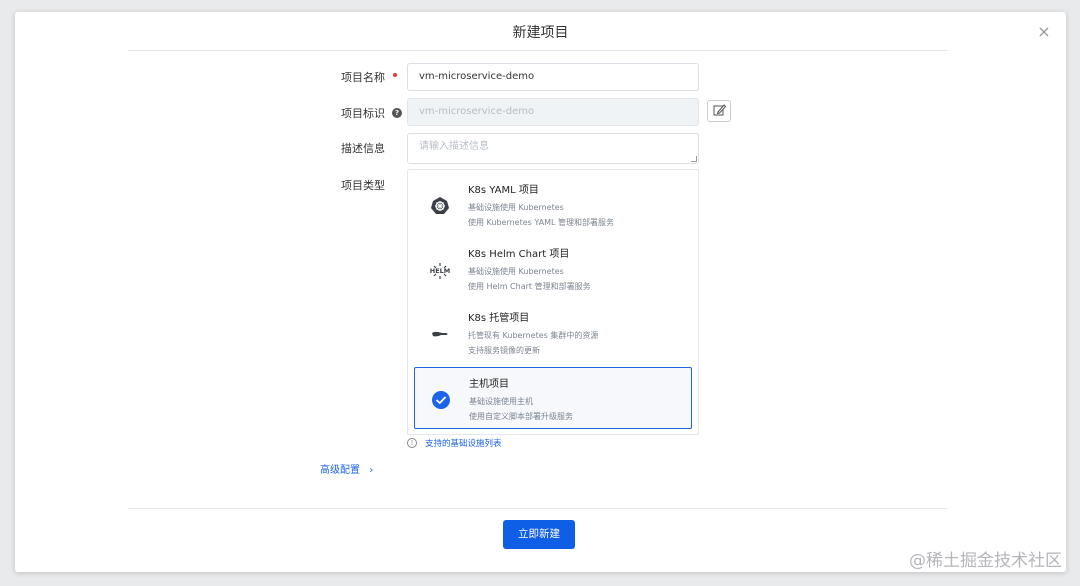 The width and height of the screenshot is (1080, 586). What do you see at coordinates (553, 398) in the screenshot?
I see `project-type-host: 主机项目 基础设施使用主机 使用自定义脚本部署升级服务` at bounding box center [553, 398].